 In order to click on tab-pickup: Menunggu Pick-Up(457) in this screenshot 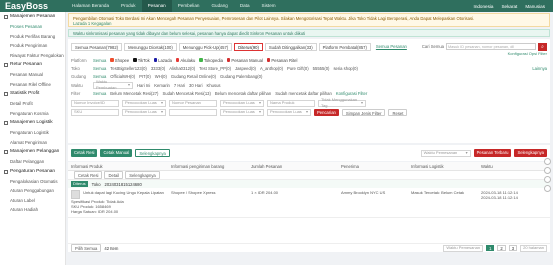, I will do `click(205, 46)`.